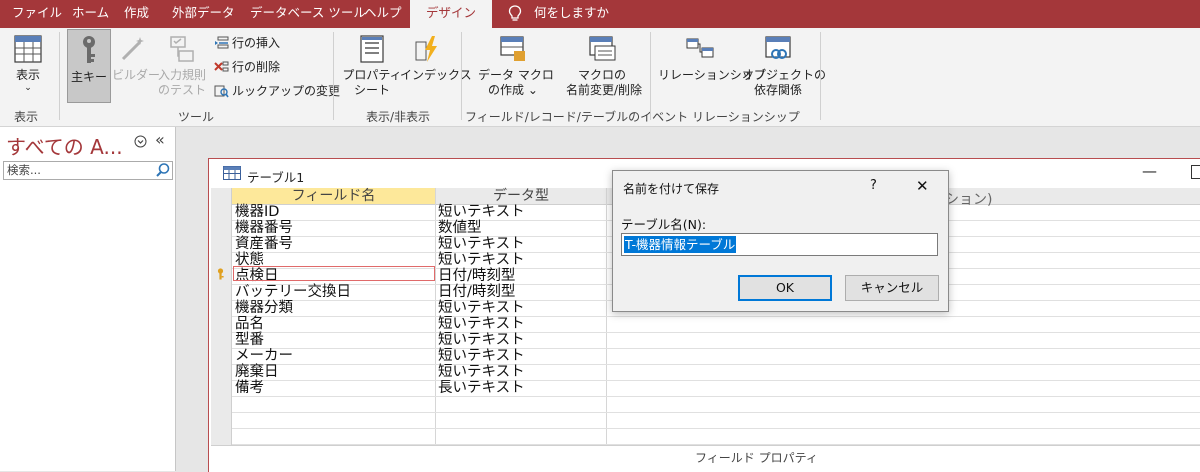  Describe the element at coordinates (203, 14) in the screenshot. I see `tab-external-data: 外部データ` at that location.